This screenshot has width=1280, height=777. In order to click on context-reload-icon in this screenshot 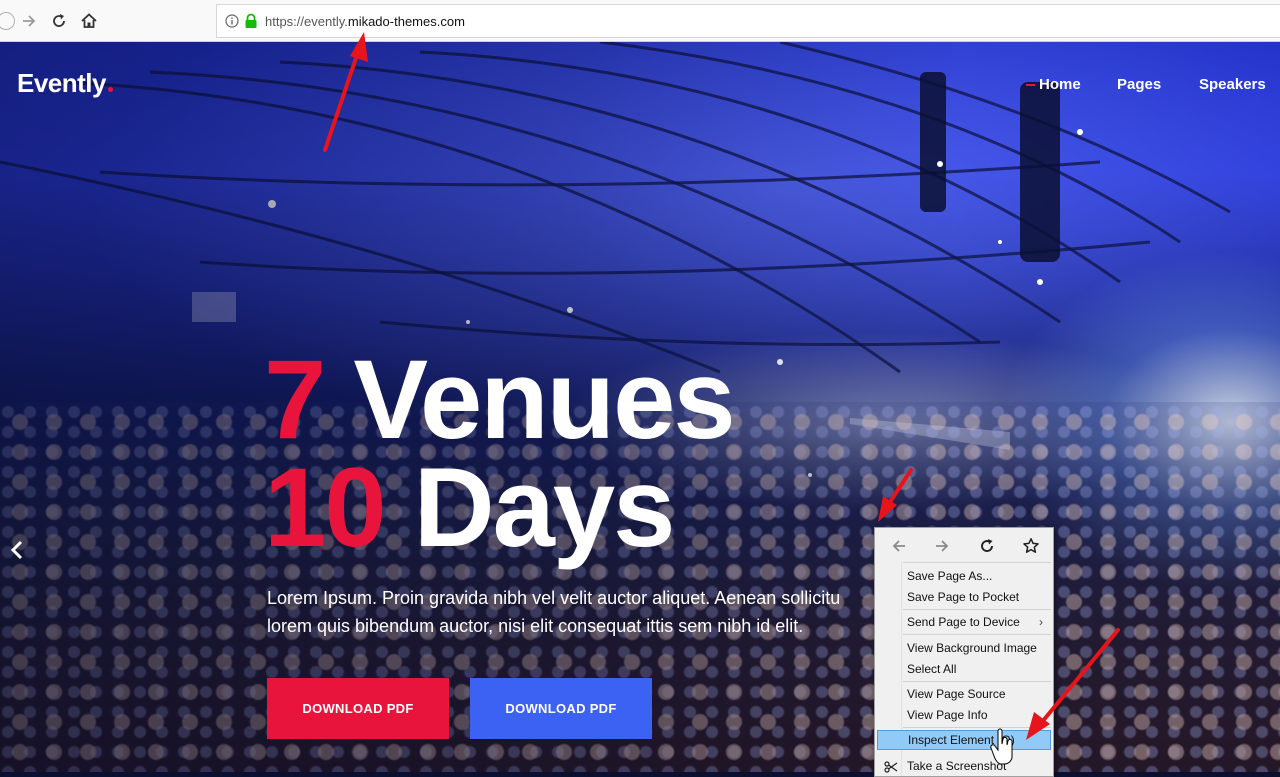, I will do `click(987, 546)`.